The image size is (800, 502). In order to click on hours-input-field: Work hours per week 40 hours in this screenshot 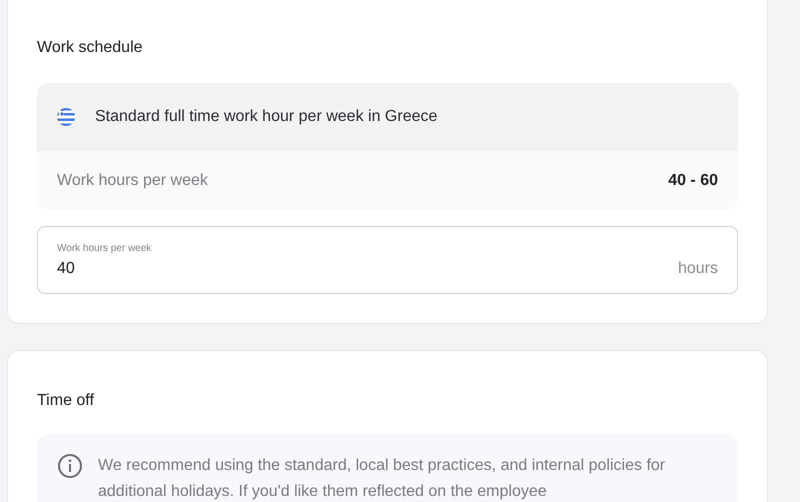, I will do `click(387, 260)`.